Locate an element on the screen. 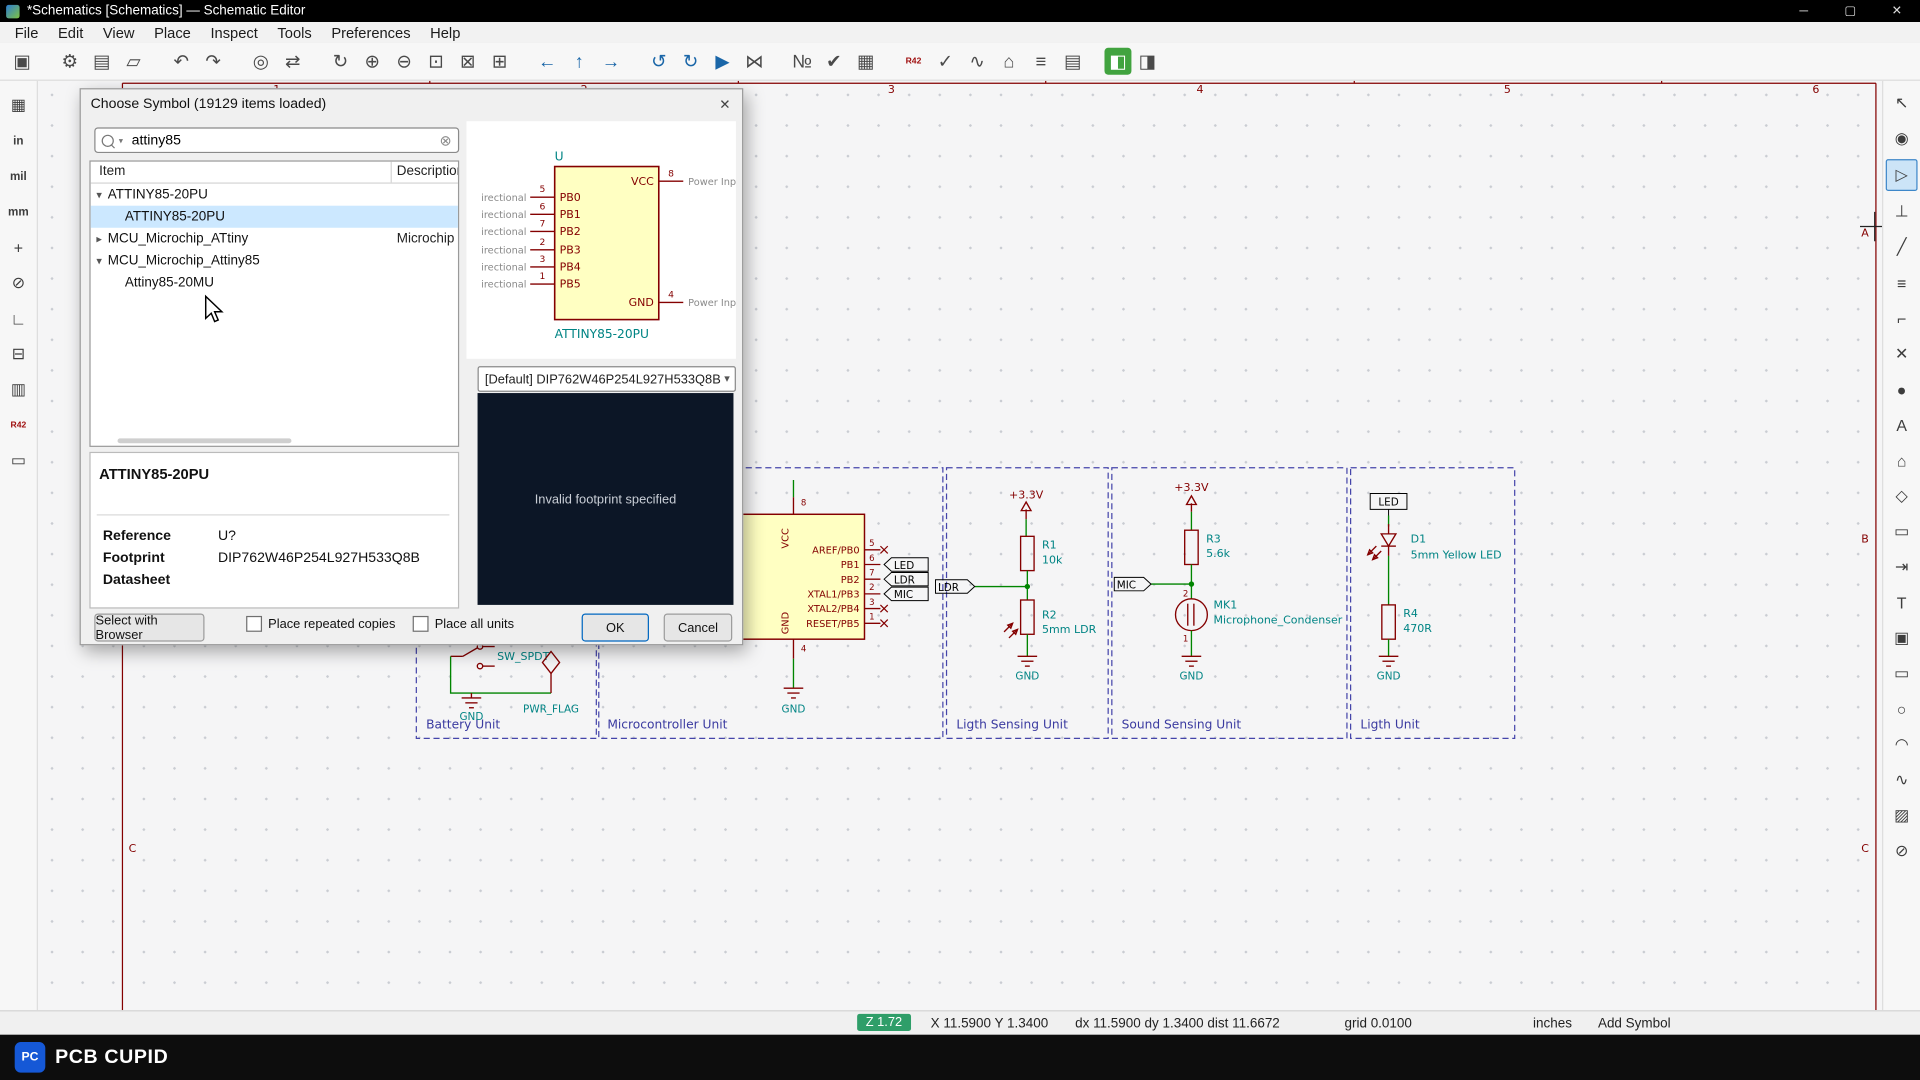 The height and width of the screenshot is (1080, 1920). rotate-ccw-icon: ↺ is located at coordinates (659, 61).